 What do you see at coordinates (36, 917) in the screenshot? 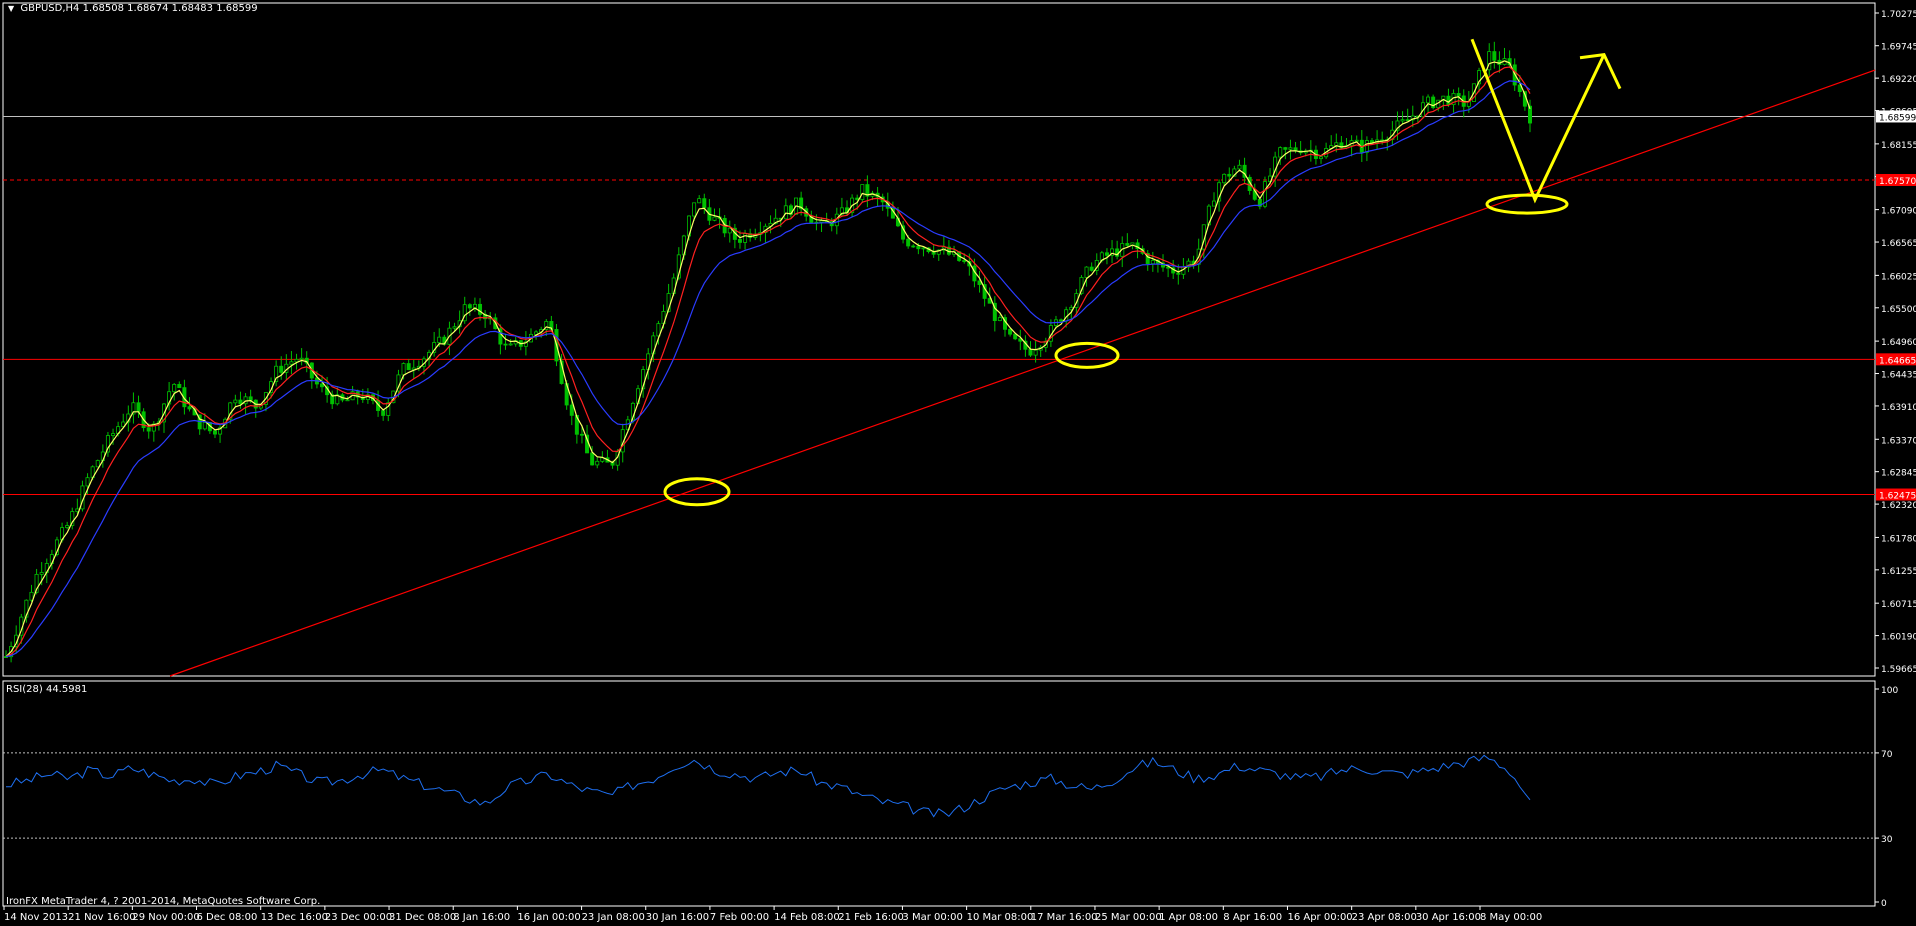
I see `time-tick-label: 14 Nov 2013` at bounding box center [36, 917].